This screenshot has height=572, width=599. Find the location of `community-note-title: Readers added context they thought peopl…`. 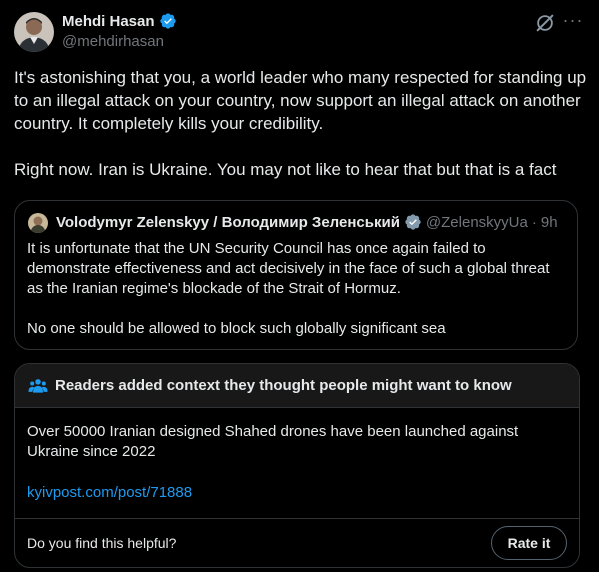

community-note-title: Readers added context they thought peopl… is located at coordinates (283, 385).